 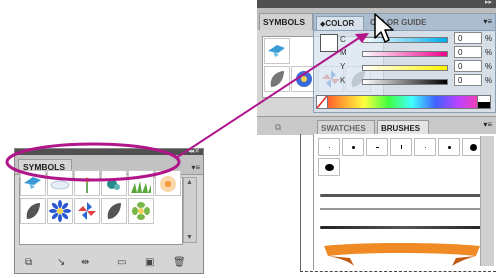 I want to click on arrowhead-icon, so click(x=362, y=38).